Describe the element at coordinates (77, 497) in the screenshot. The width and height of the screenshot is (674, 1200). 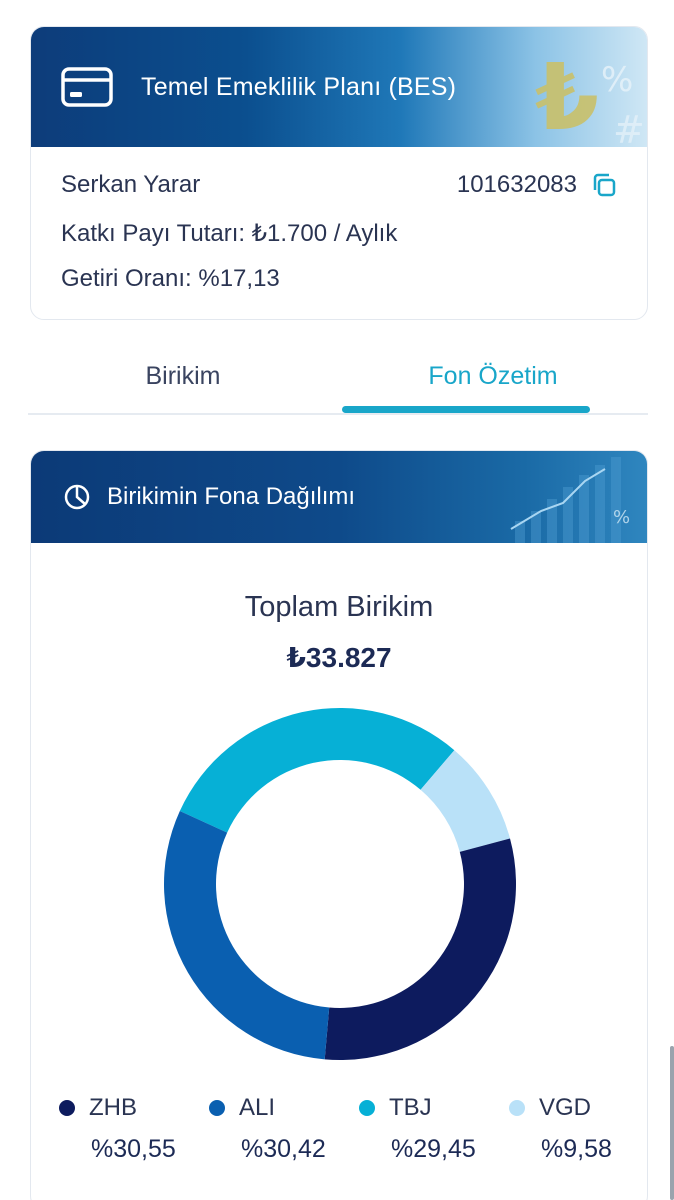
I see `pie-chart-icon` at that location.